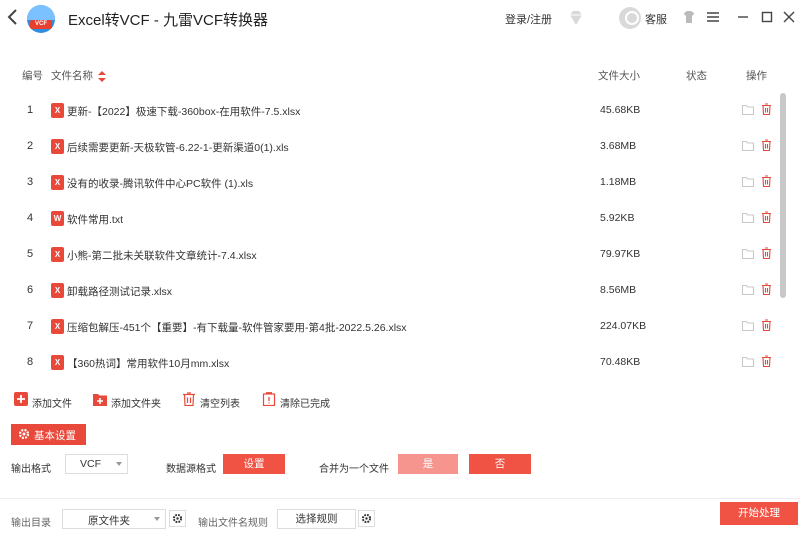 This screenshot has width=800, height=533. I want to click on row-filesize: 8.56MB, so click(618, 290).